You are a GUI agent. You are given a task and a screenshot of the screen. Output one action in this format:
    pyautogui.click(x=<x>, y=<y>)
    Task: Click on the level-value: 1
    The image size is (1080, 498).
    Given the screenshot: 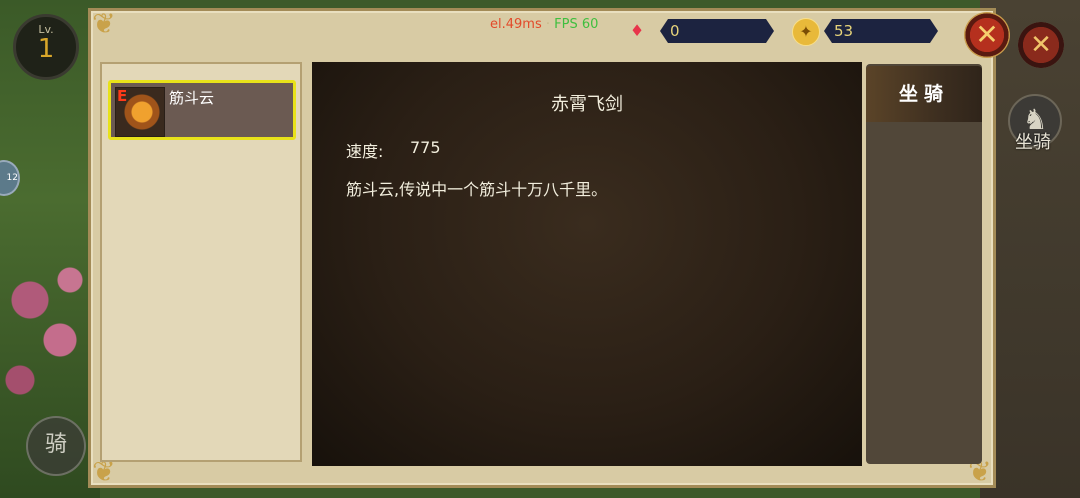 What is the action you would take?
    pyautogui.click(x=46, y=49)
    